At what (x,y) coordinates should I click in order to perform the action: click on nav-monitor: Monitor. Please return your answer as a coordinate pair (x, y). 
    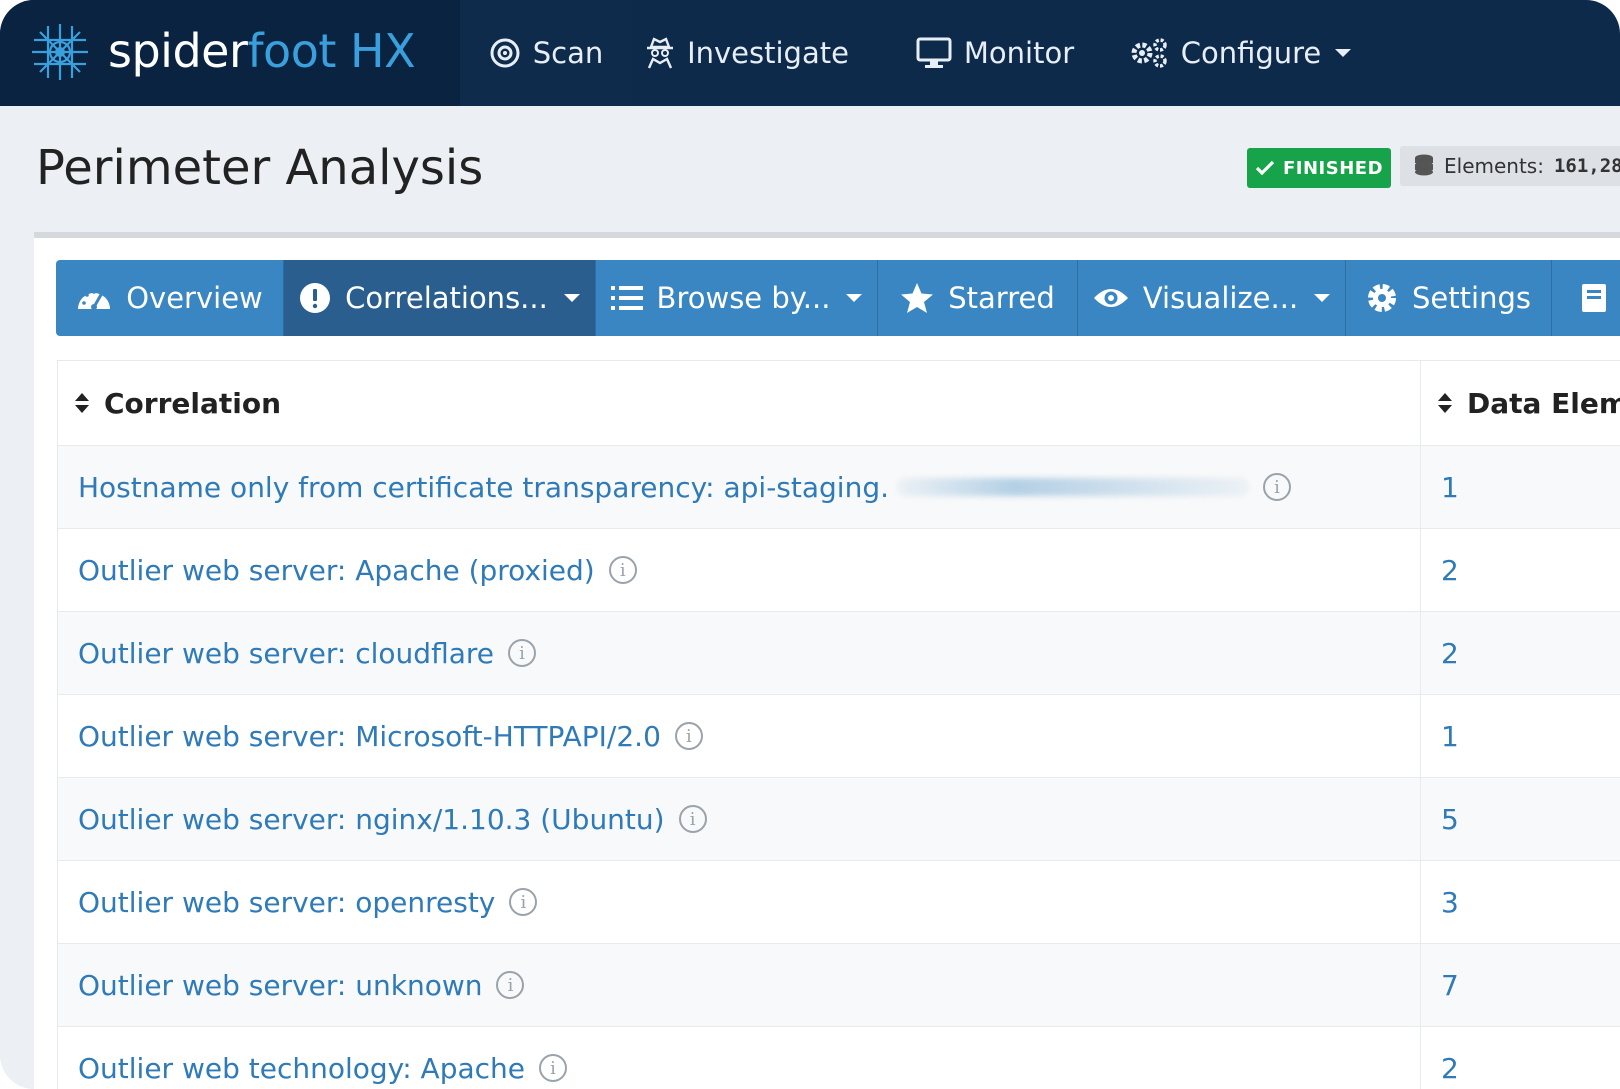
    Looking at the image, I should click on (995, 53).